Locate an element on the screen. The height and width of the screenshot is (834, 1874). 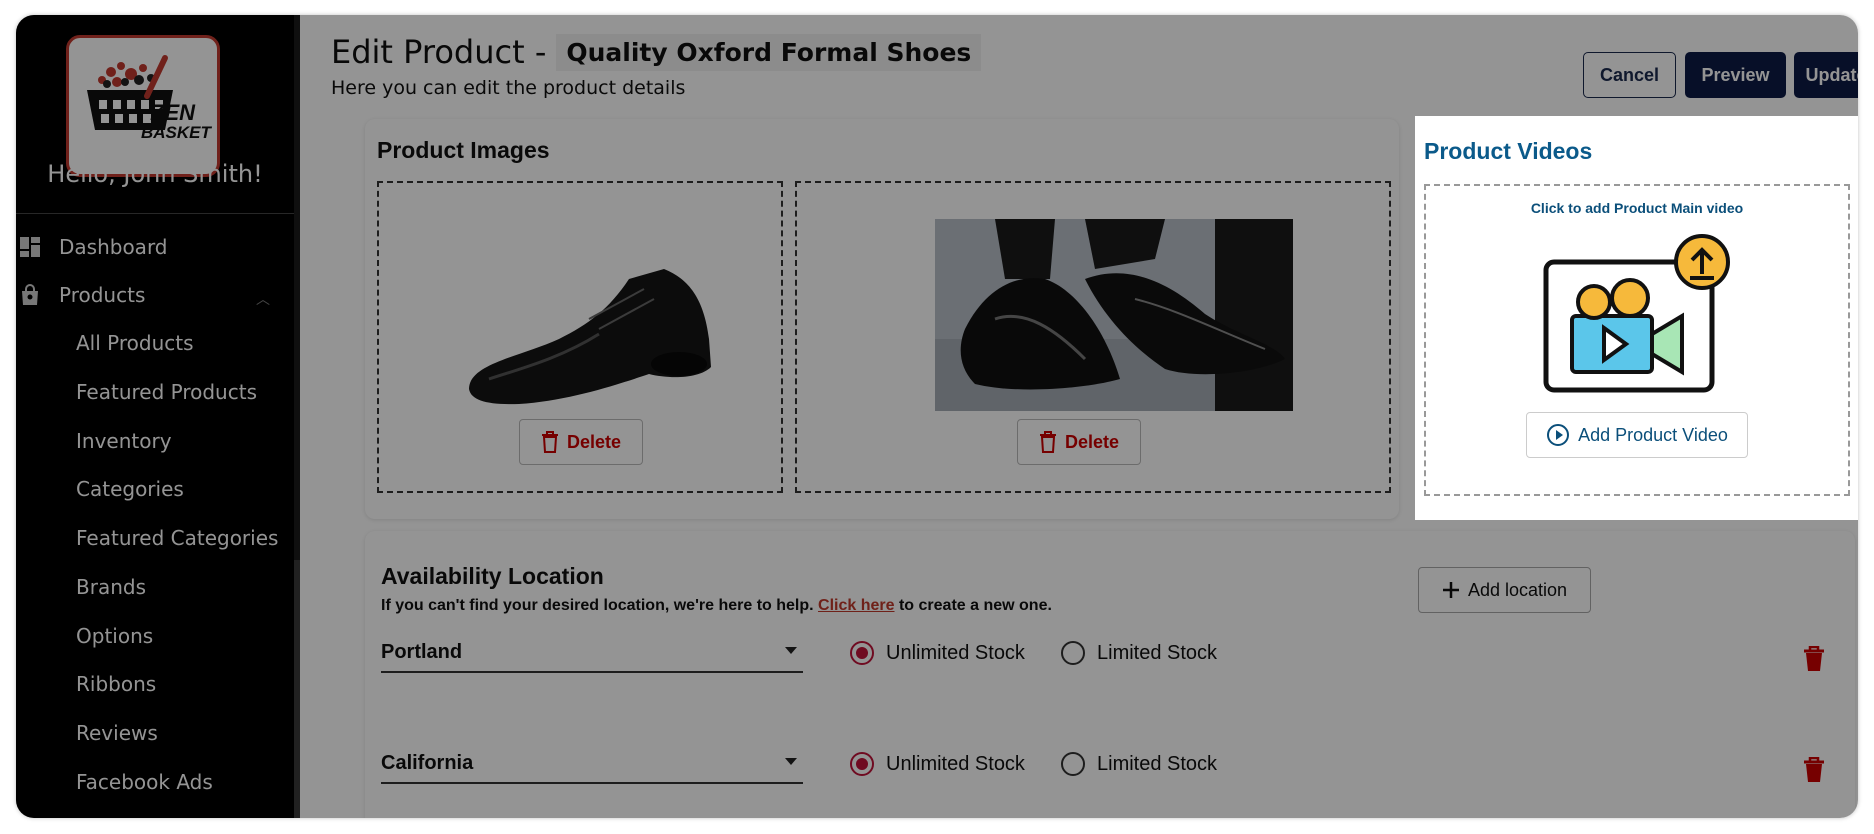
sidebar-item-ribbons: Ribbons is located at coordinates (155, 684).